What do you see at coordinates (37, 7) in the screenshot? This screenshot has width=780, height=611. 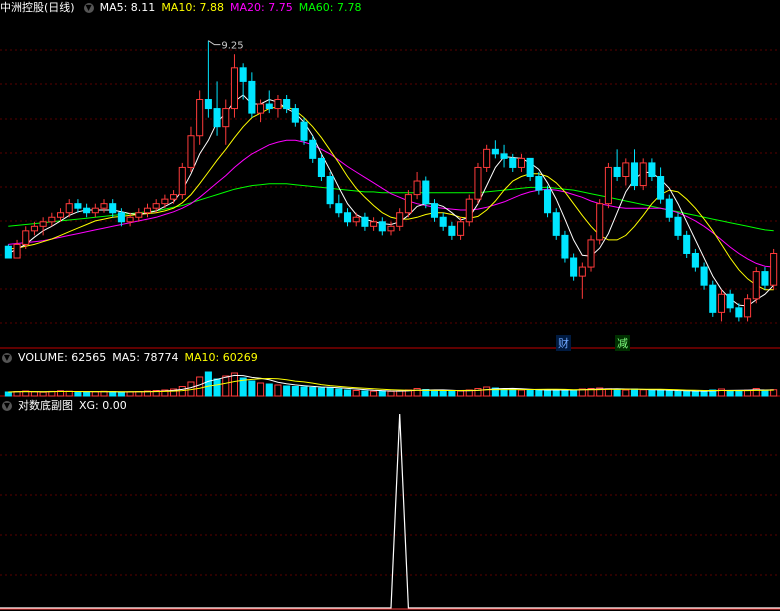 I see `stock-title: 中洲控股(日线)` at bounding box center [37, 7].